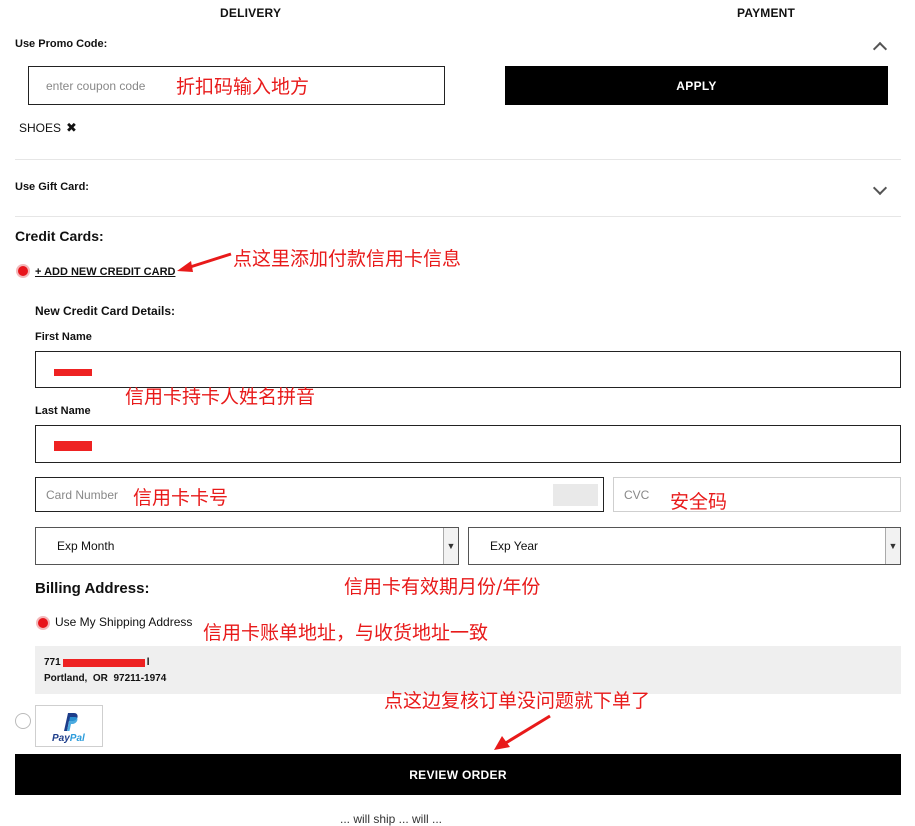 The image size is (915, 826). I want to click on step-payment: PAYMENT, so click(766, 13).